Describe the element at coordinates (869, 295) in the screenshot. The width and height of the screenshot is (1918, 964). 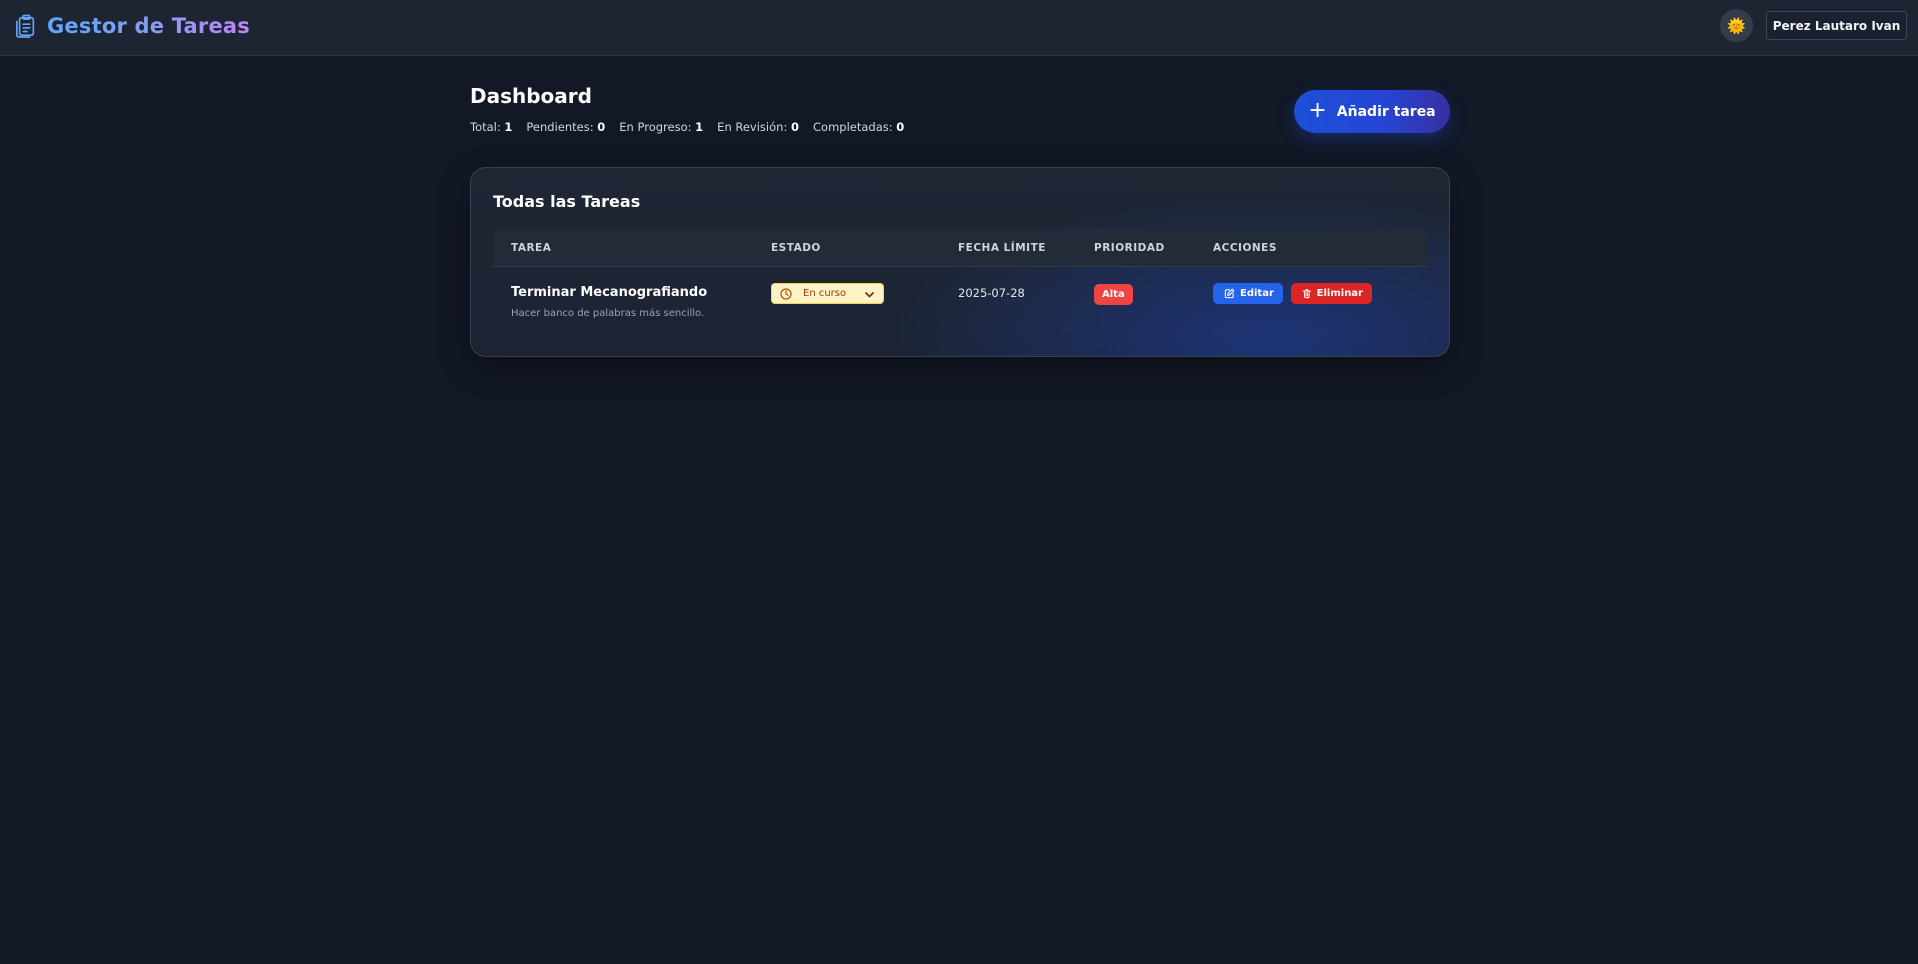
I see `chevron-down-icon` at that location.